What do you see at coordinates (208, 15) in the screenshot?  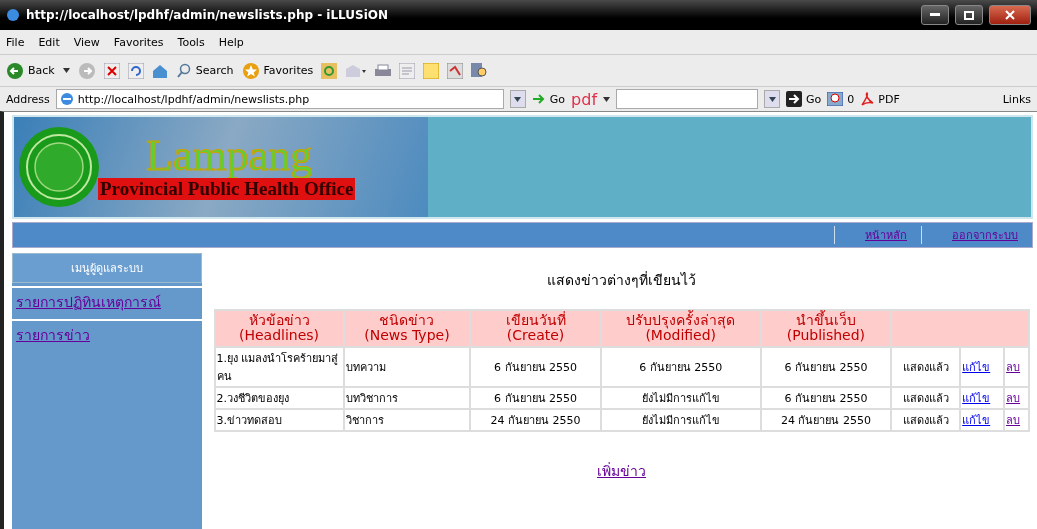 I see `window-title: http://localhost/lpdhf/admin/newslists.php - iLLUSiON` at bounding box center [208, 15].